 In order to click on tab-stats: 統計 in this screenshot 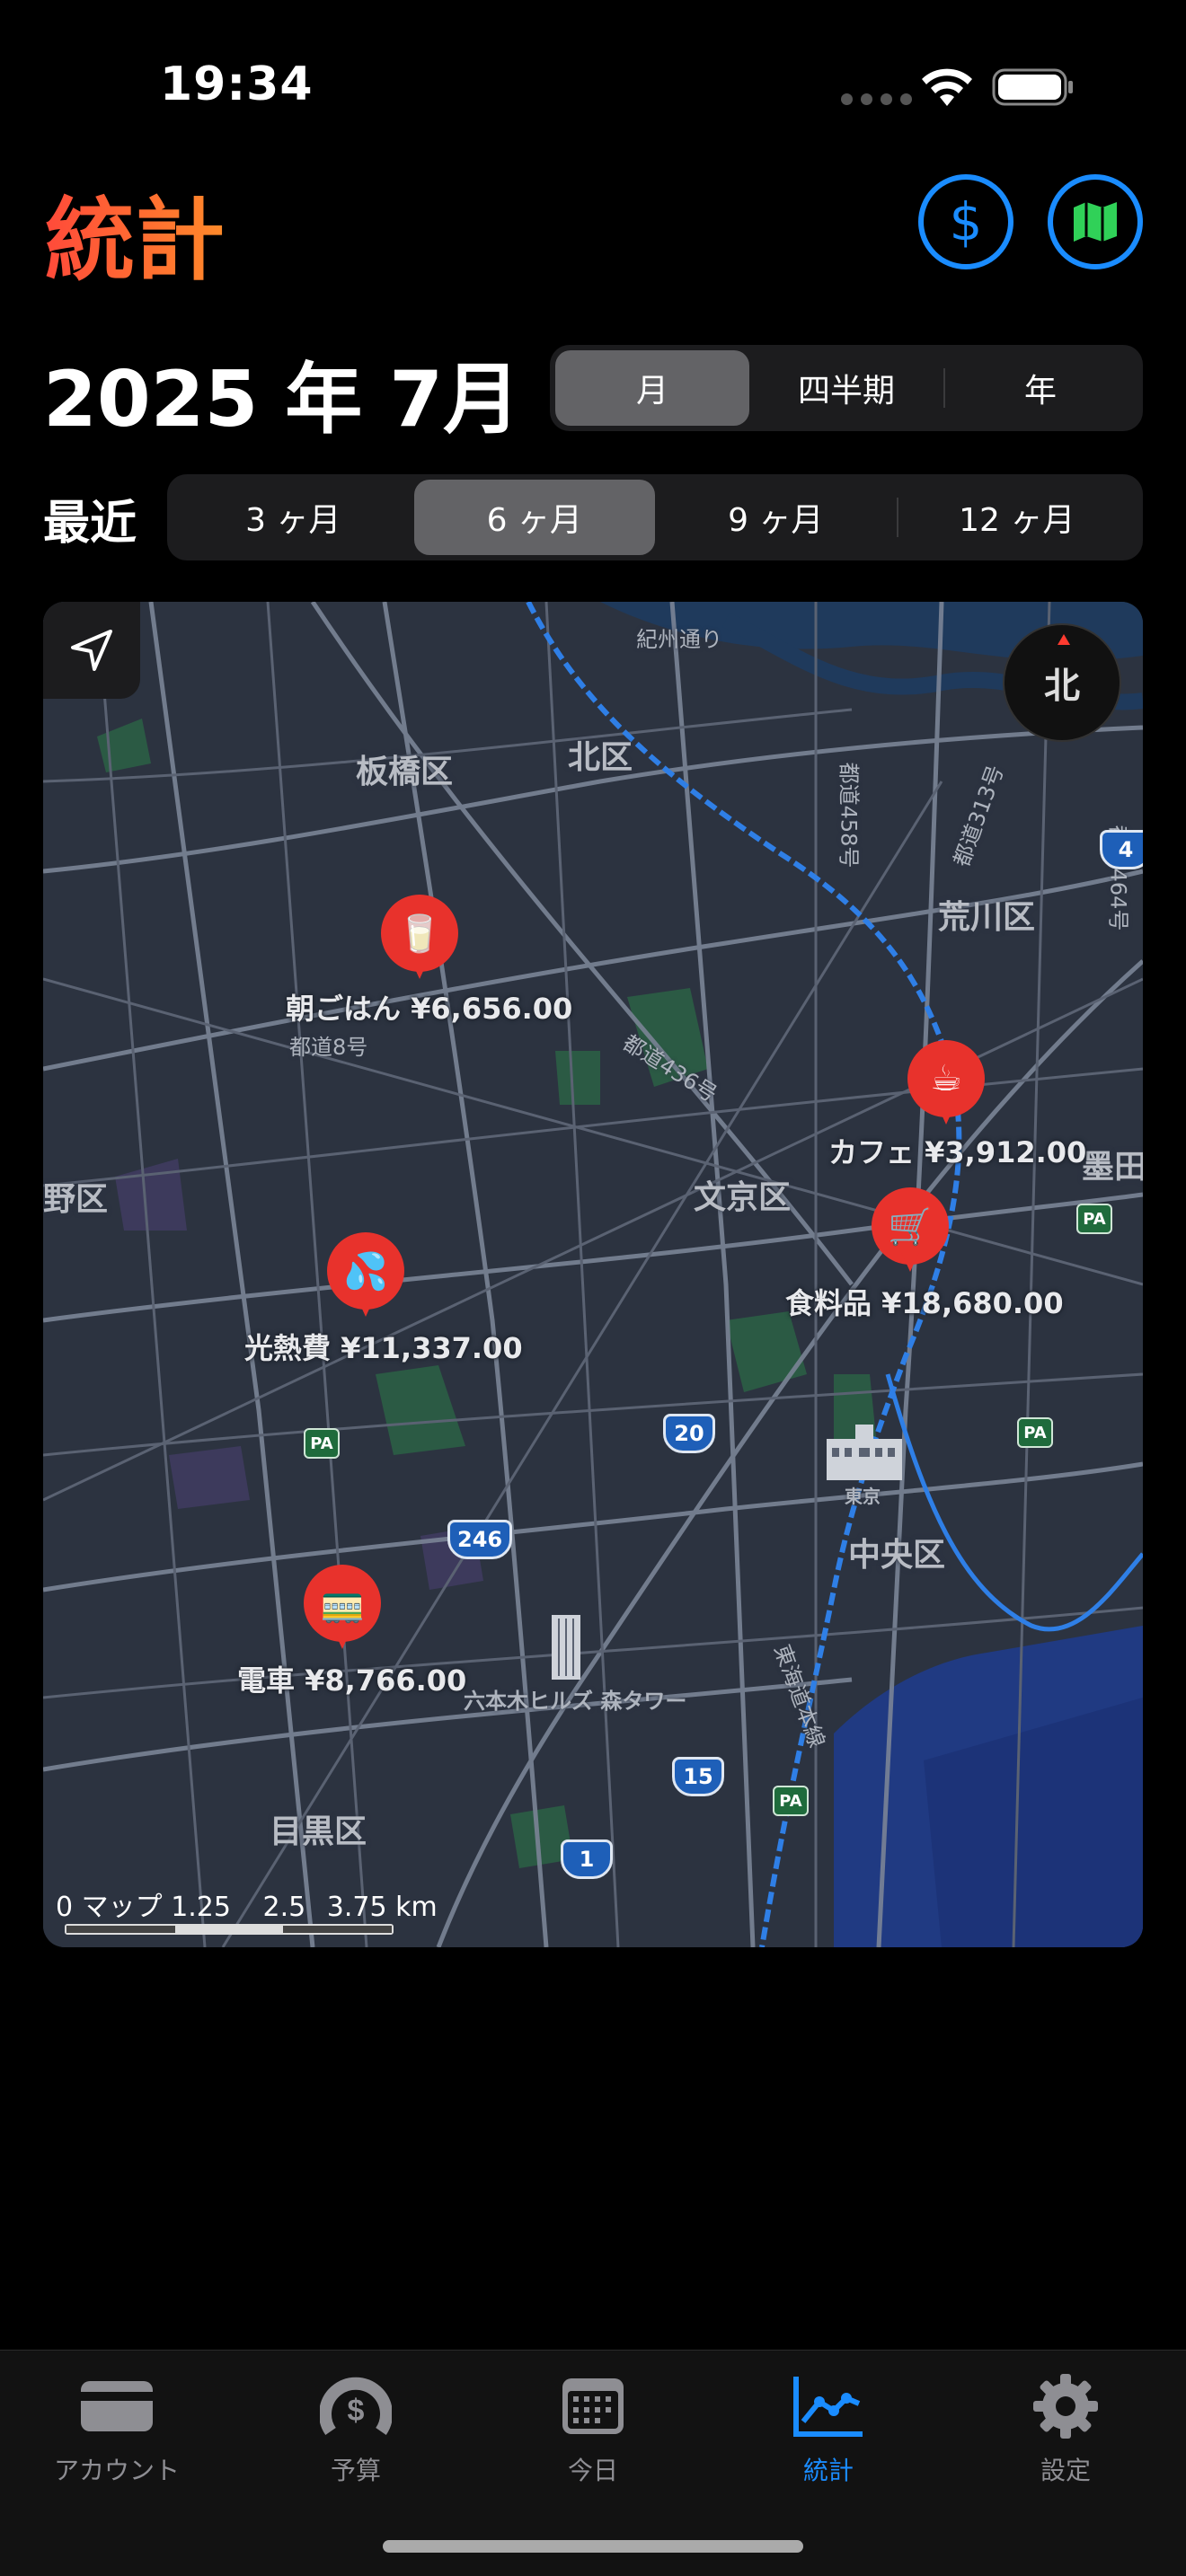, I will do `click(828, 2429)`.